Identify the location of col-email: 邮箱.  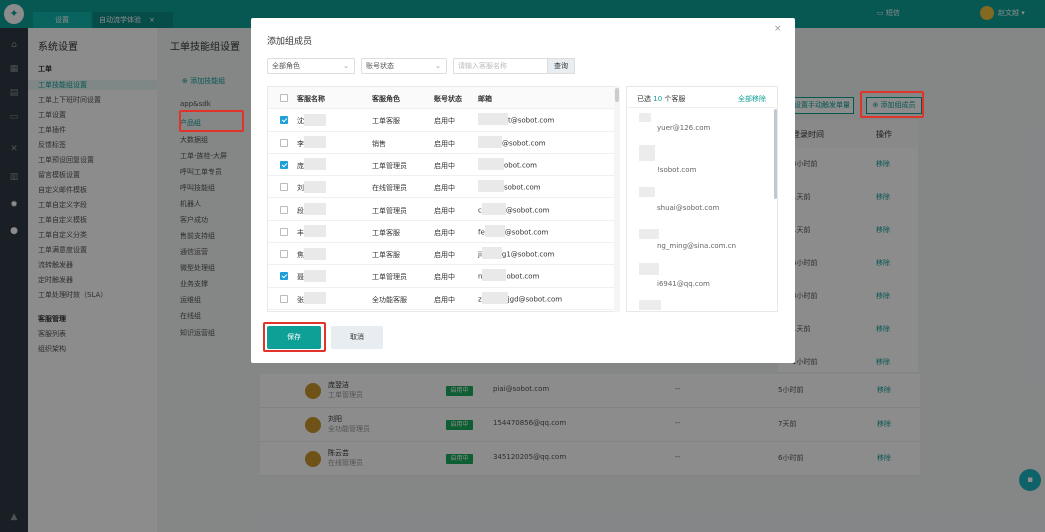
(485, 99).